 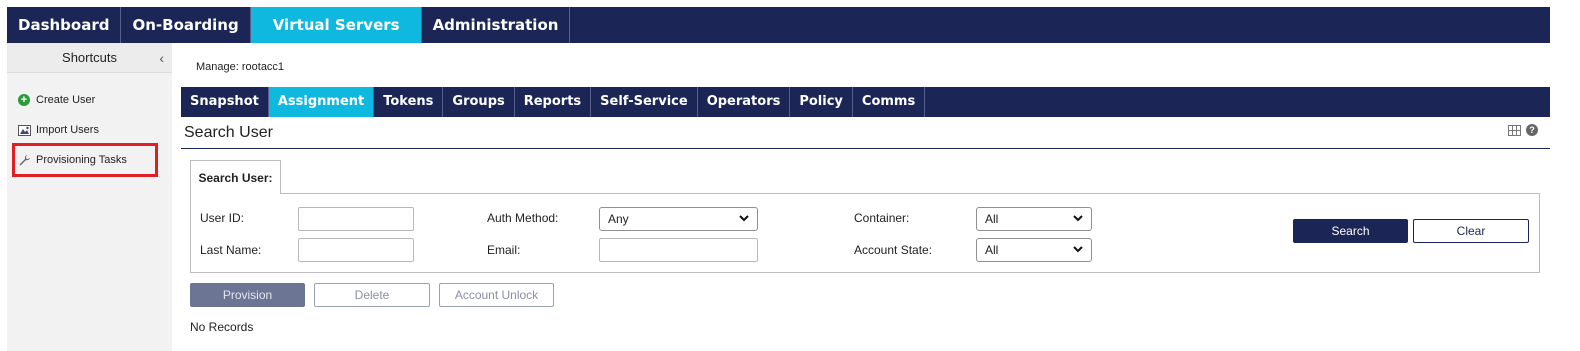 What do you see at coordinates (644, 102) in the screenshot?
I see `subtab-self-service: Self-Service` at bounding box center [644, 102].